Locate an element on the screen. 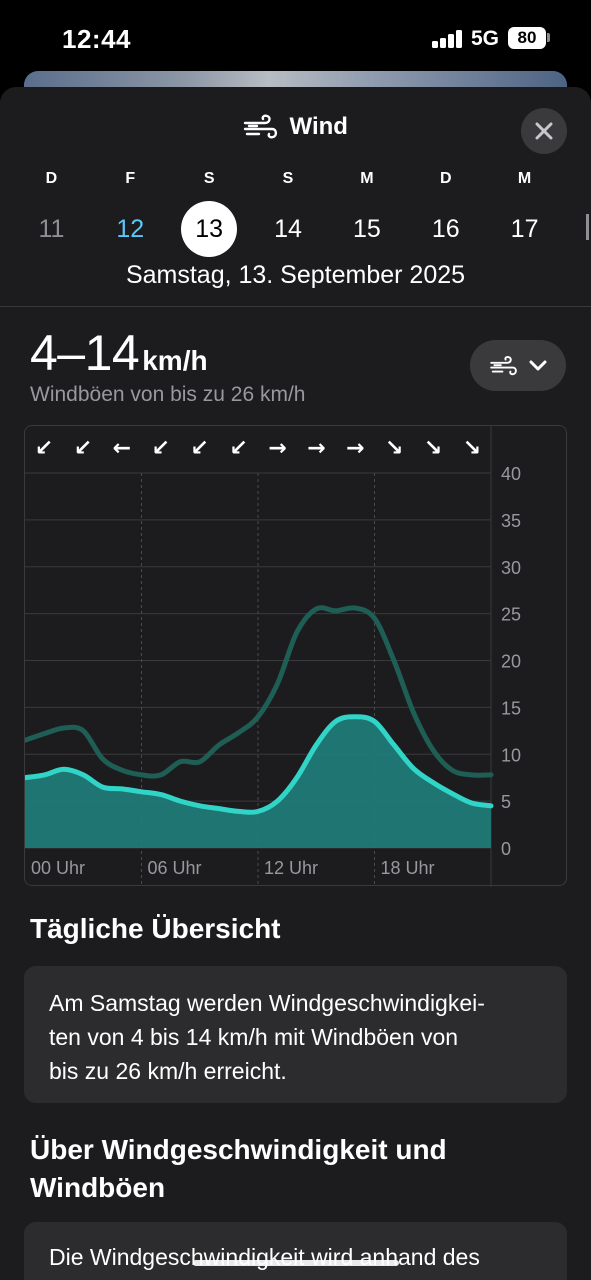 Image resolution: width=591 pixels, height=1280 pixels. overview-line: bis zu 26 km/h erreicht. is located at coordinates (168, 1071).